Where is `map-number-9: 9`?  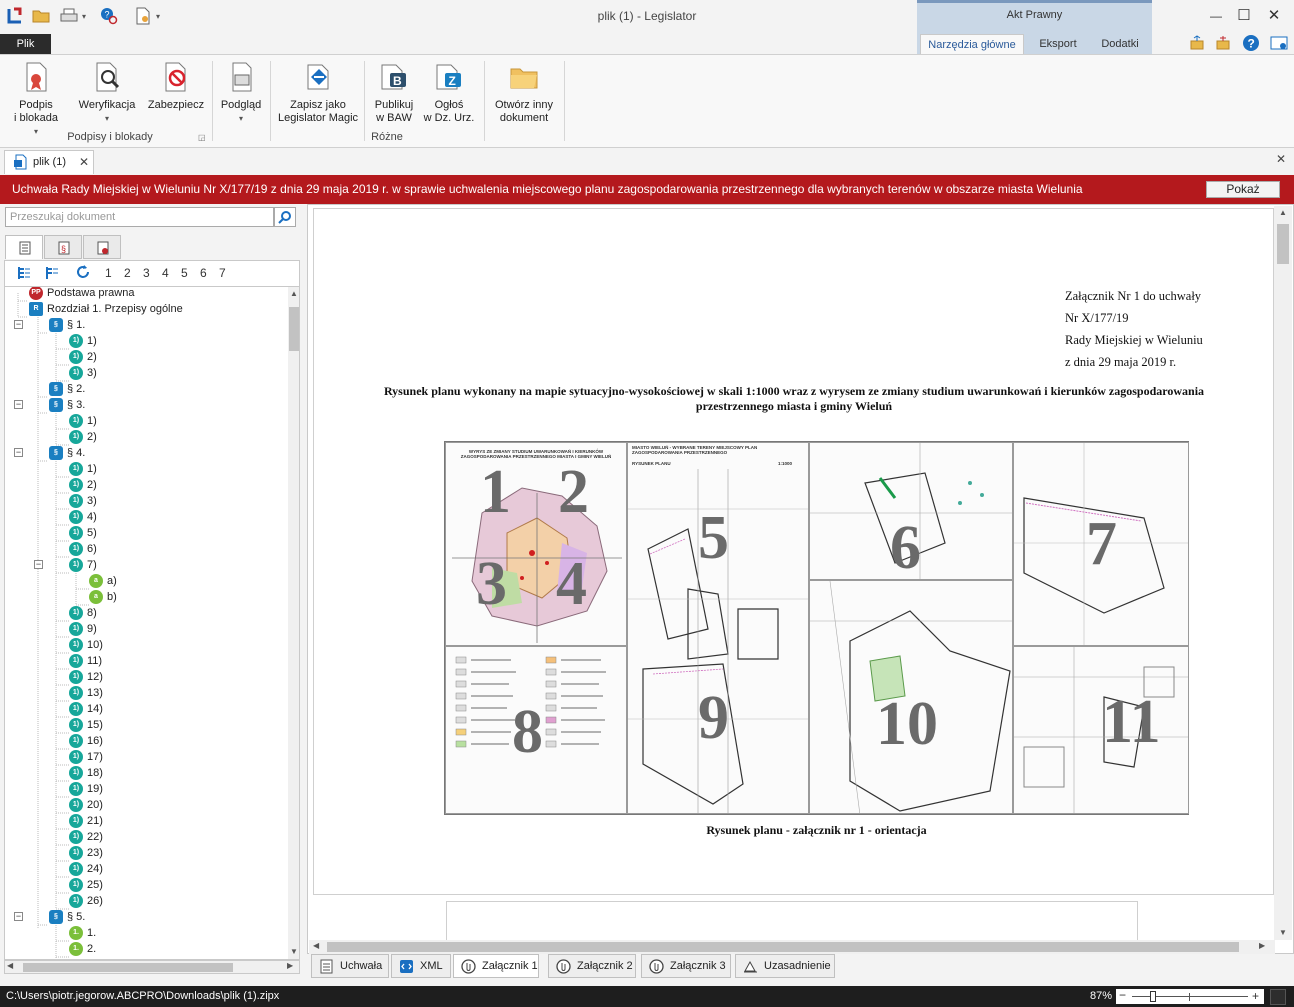
map-number-9: 9 is located at coordinates (713, 718).